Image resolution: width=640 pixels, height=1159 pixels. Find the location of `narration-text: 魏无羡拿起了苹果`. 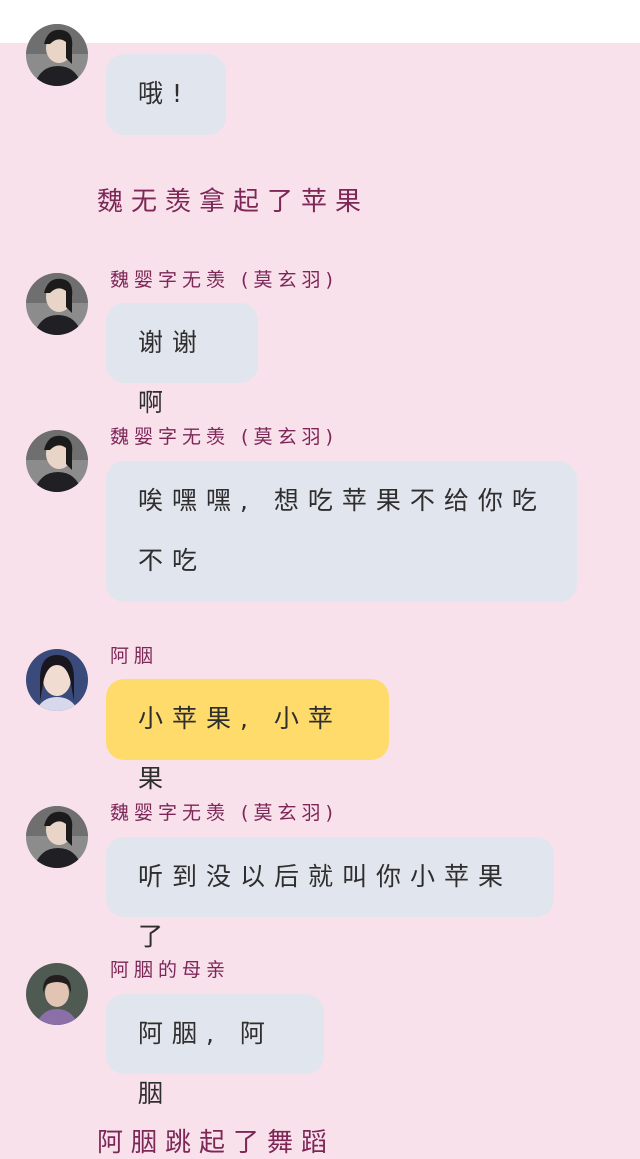

narration-text: 魏无羡拿起了苹果 is located at coordinates (233, 202).